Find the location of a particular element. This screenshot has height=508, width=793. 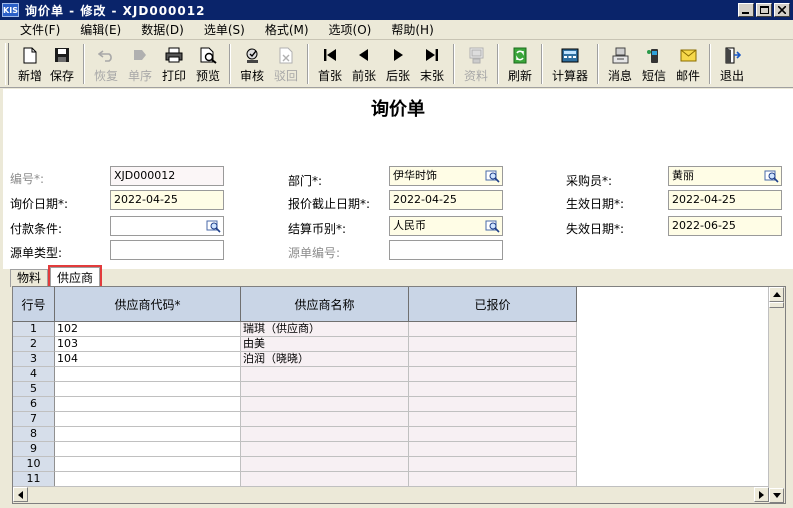

supplier-name-cell: 由美 is located at coordinates (325, 344).